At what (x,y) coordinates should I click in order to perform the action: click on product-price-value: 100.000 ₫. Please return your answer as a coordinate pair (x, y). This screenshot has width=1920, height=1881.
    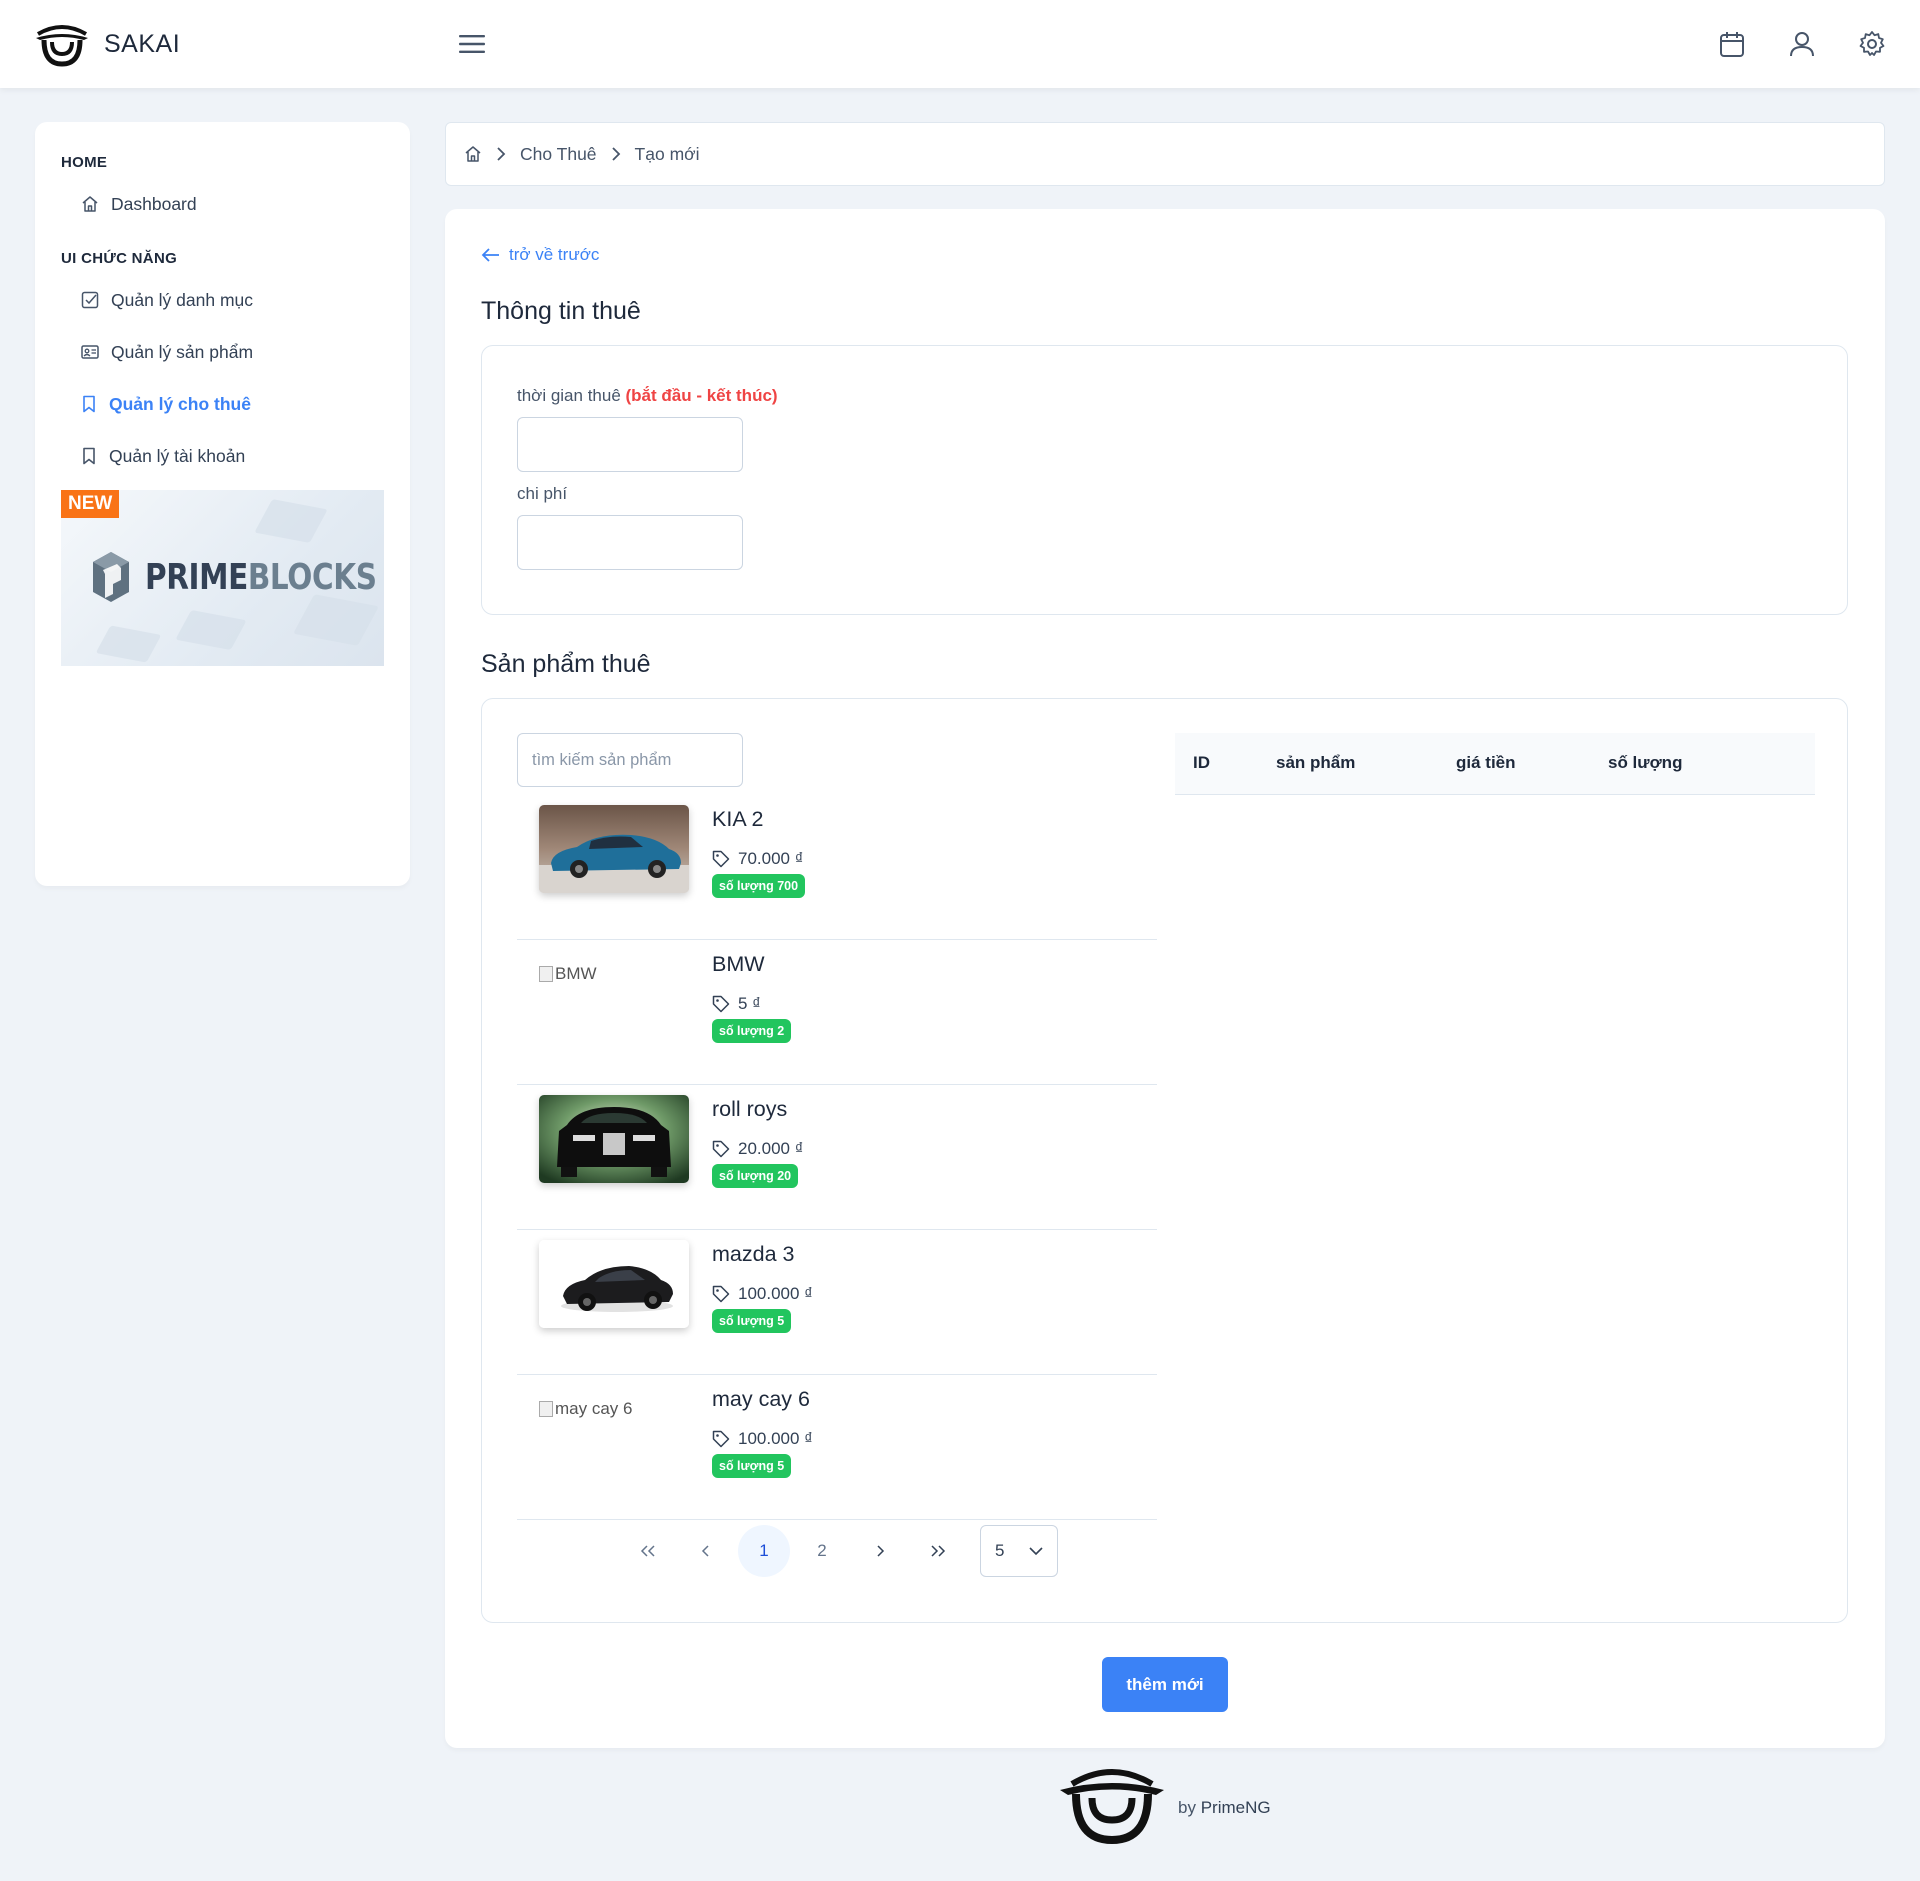
    Looking at the image, I should click on (775, 1293).